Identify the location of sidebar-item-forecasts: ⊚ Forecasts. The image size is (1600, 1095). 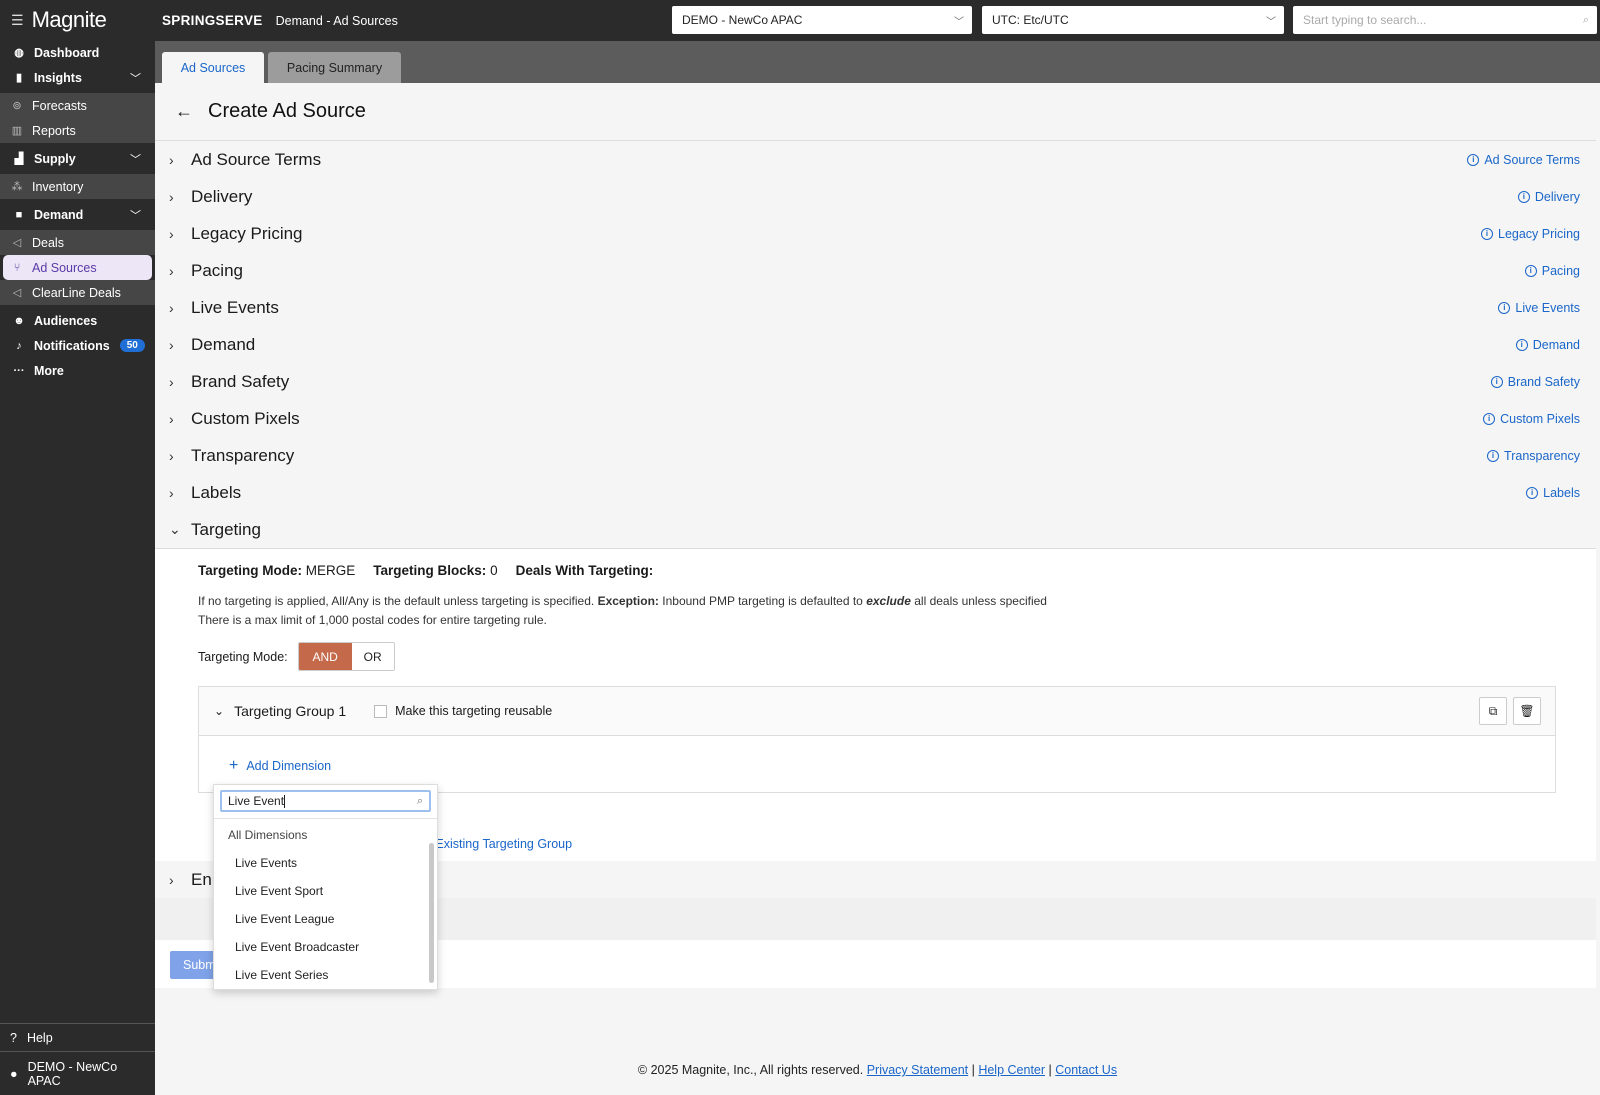
(77, 105).